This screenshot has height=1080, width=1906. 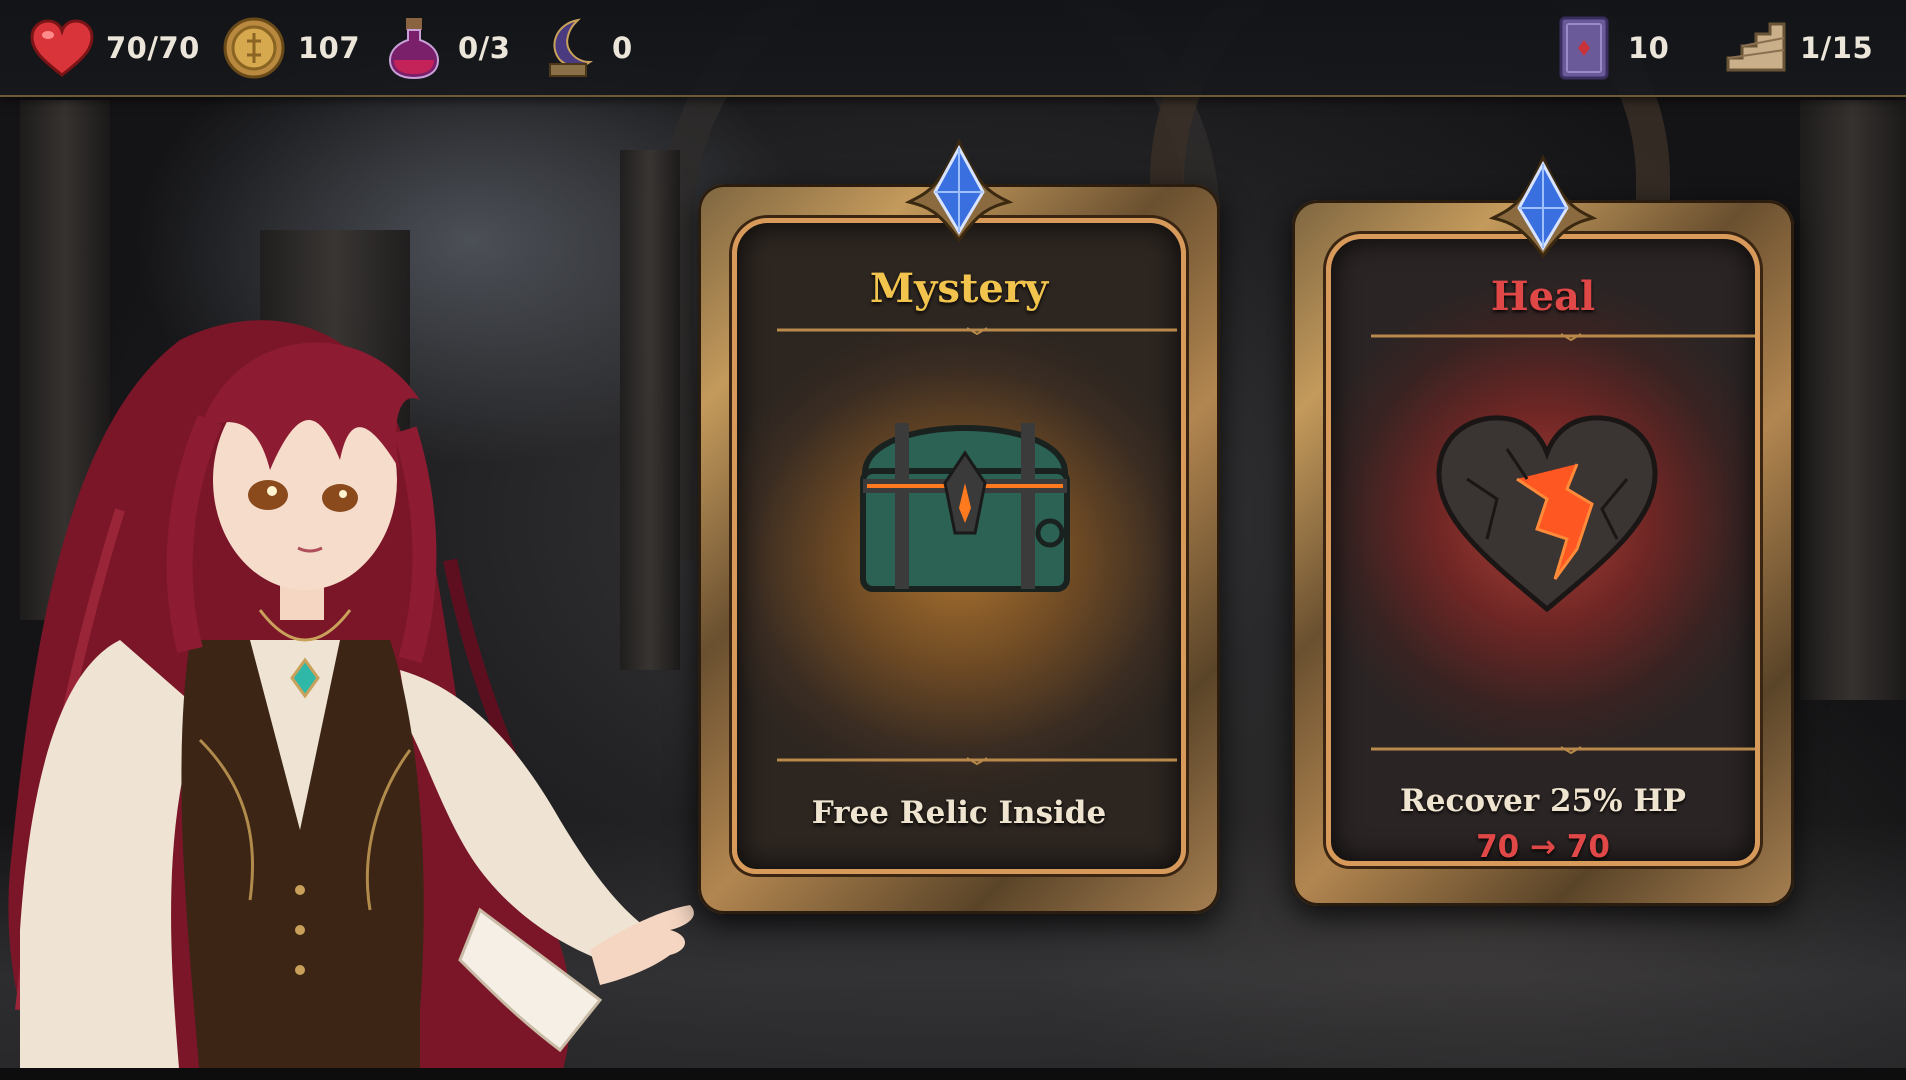 I want to click on card-inner: Mystery Free Relic Inside, so click(x=959, y=546).